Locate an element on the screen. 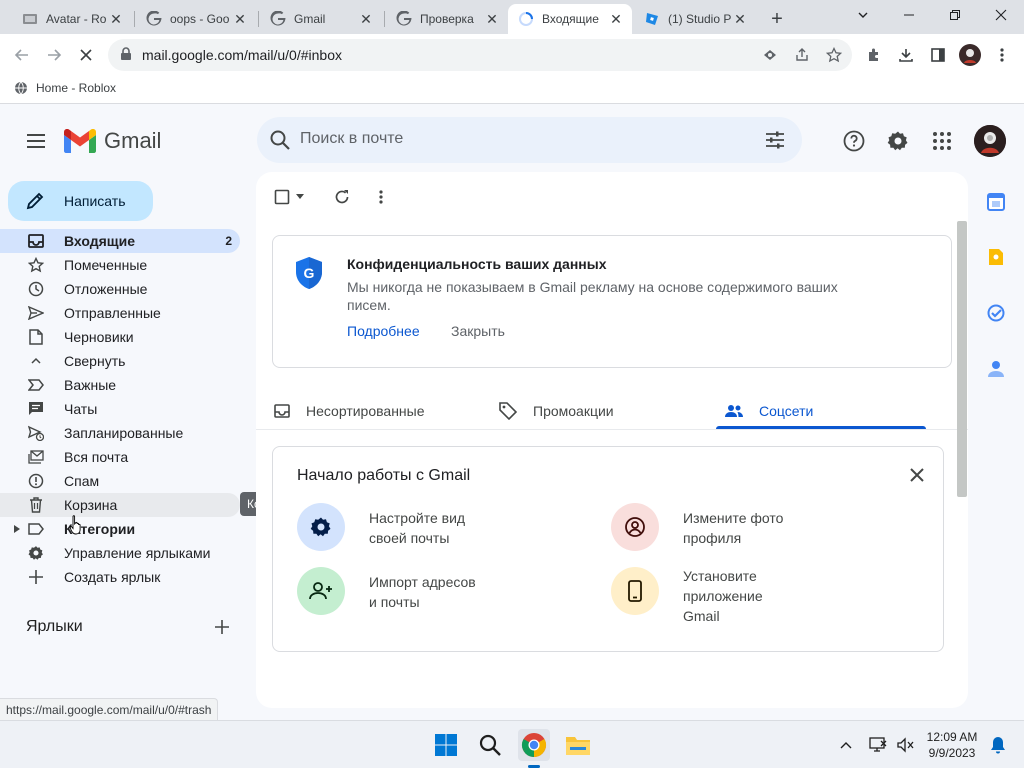 This screenshot has width=1024, height=768. chat-icon is located at coordinates (36, 409).